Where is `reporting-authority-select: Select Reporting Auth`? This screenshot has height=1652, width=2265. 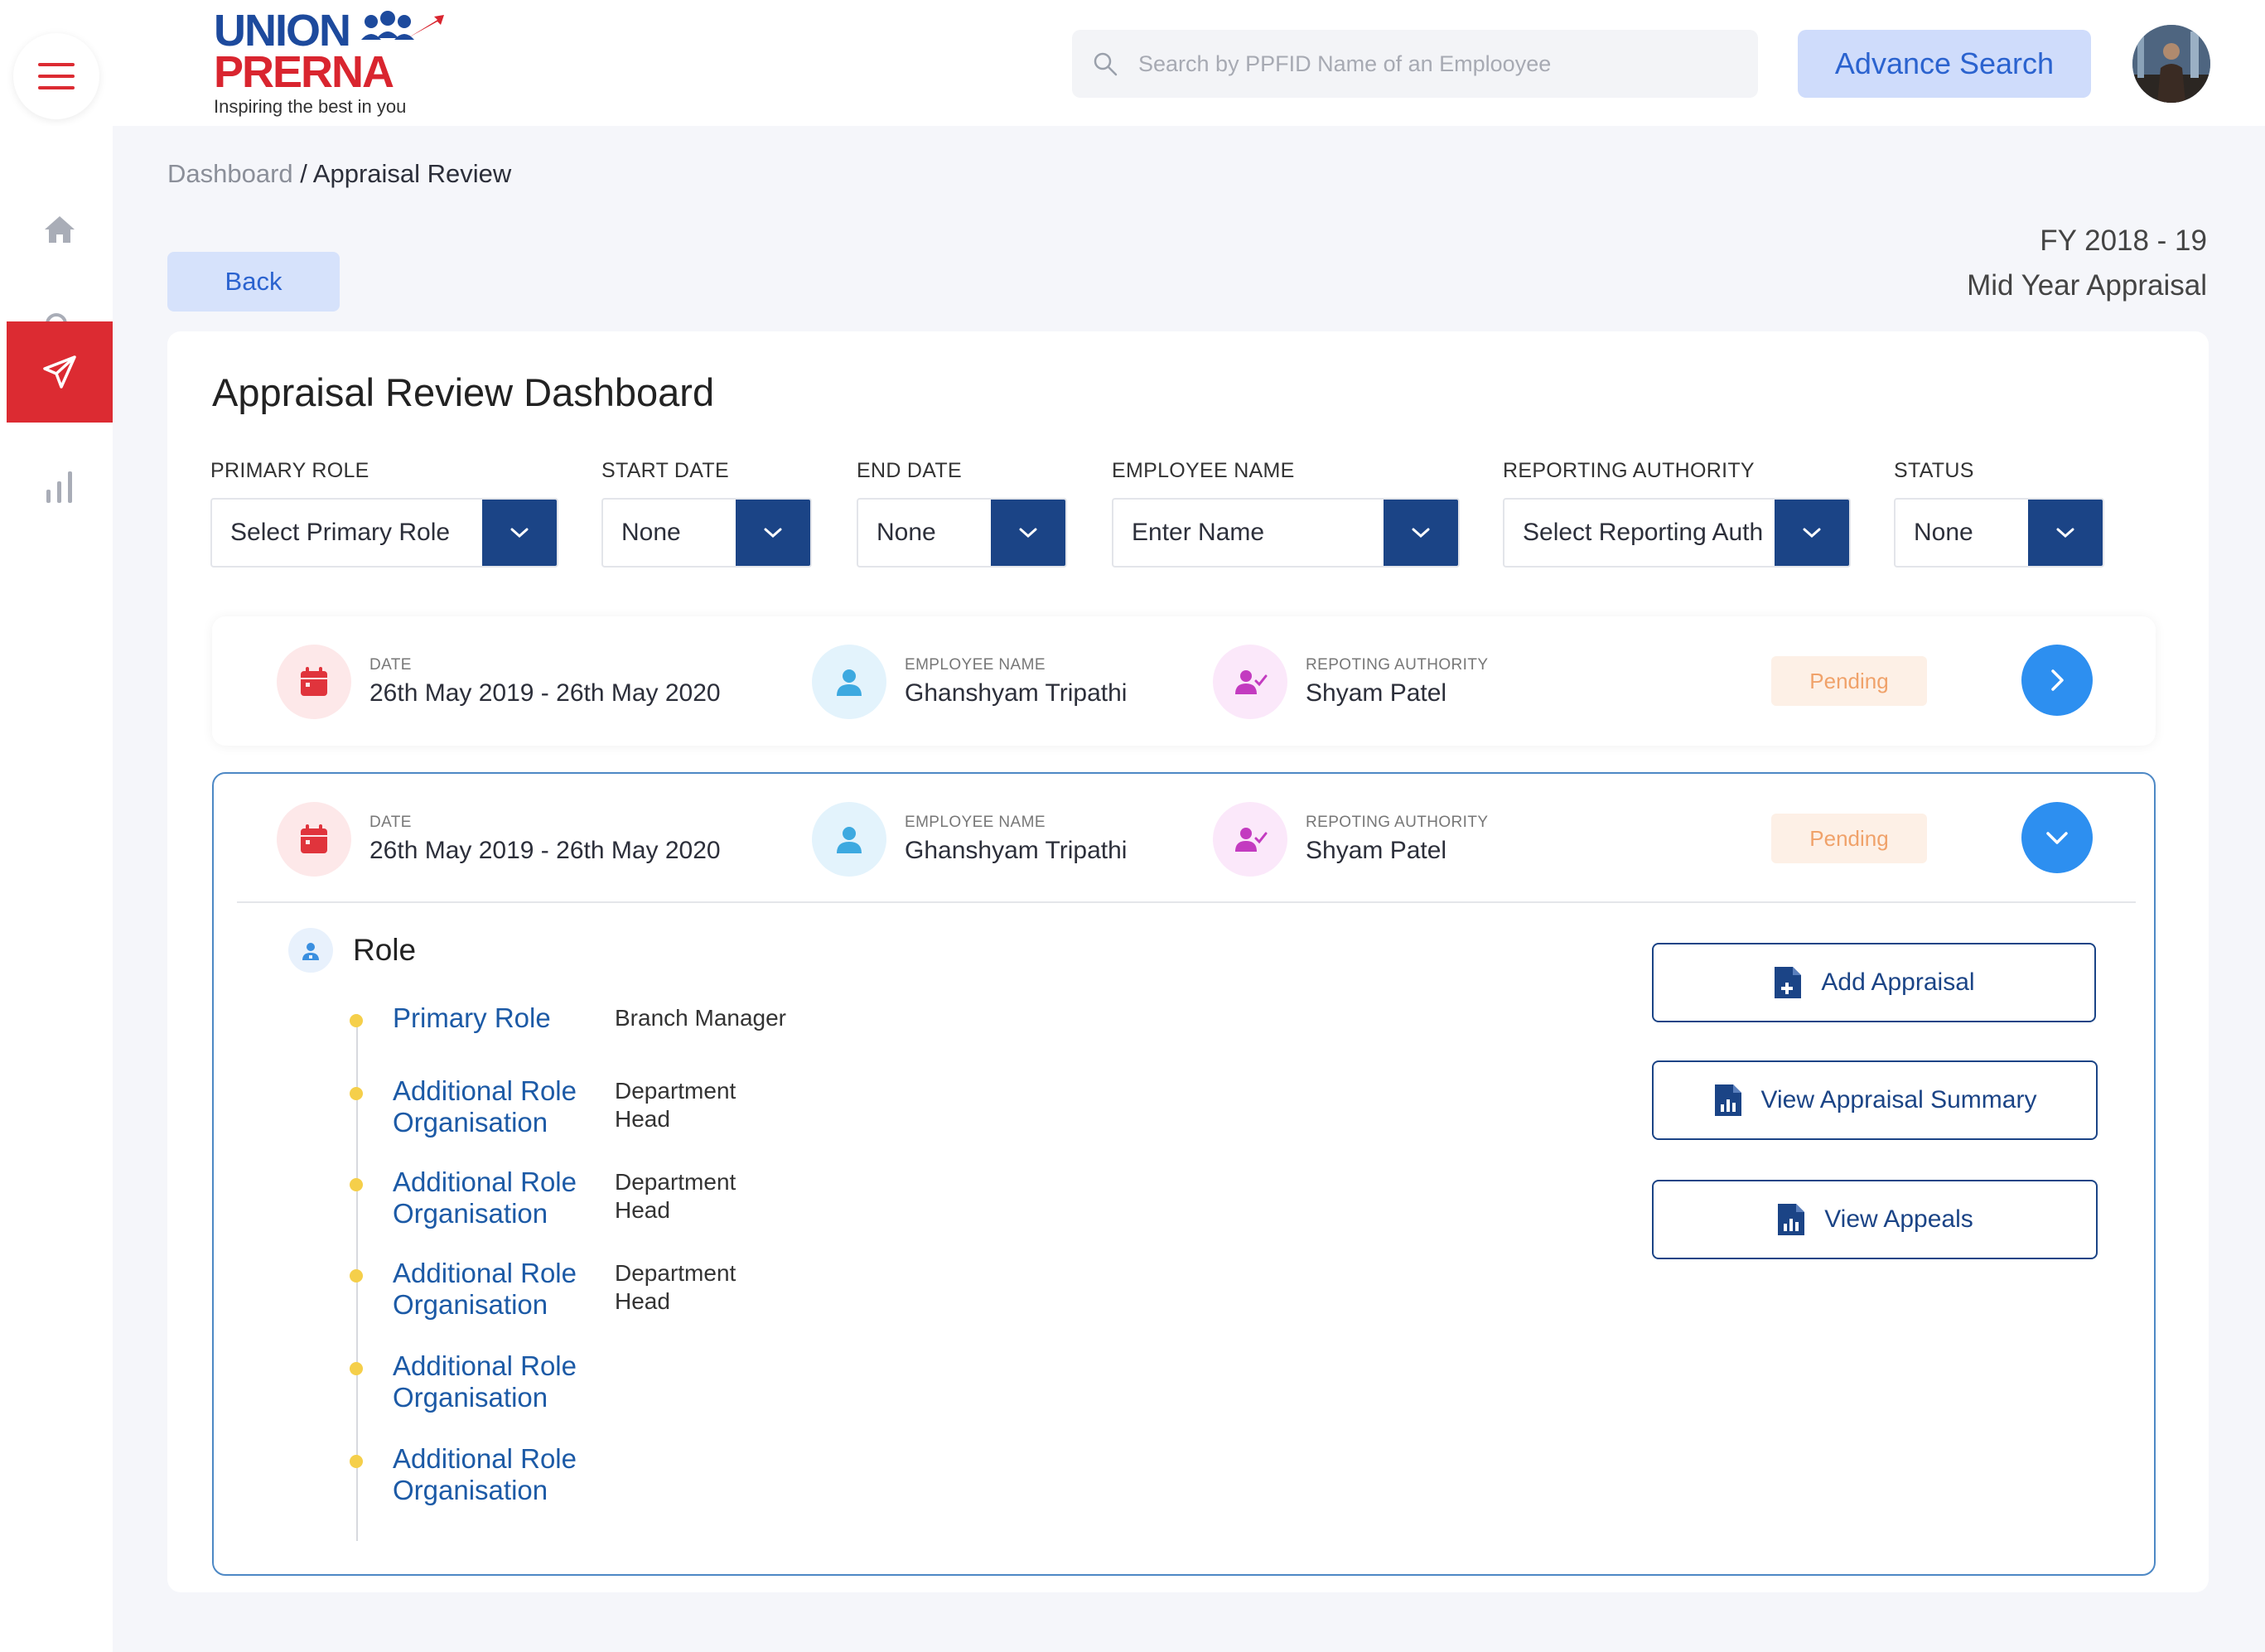
reporting-authority-select: Select Reporting Auth is located at coordinates (1677, 533).